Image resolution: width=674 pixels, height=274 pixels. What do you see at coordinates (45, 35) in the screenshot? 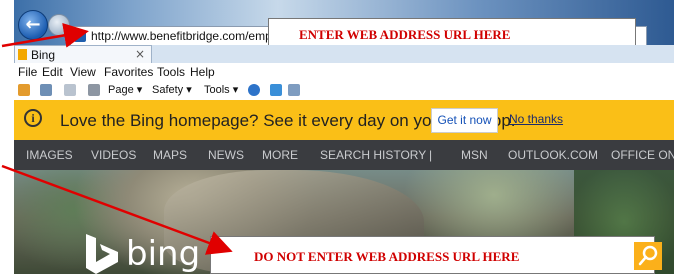
I see `arrow-to-address-bar` at bounding box center [45, 35].